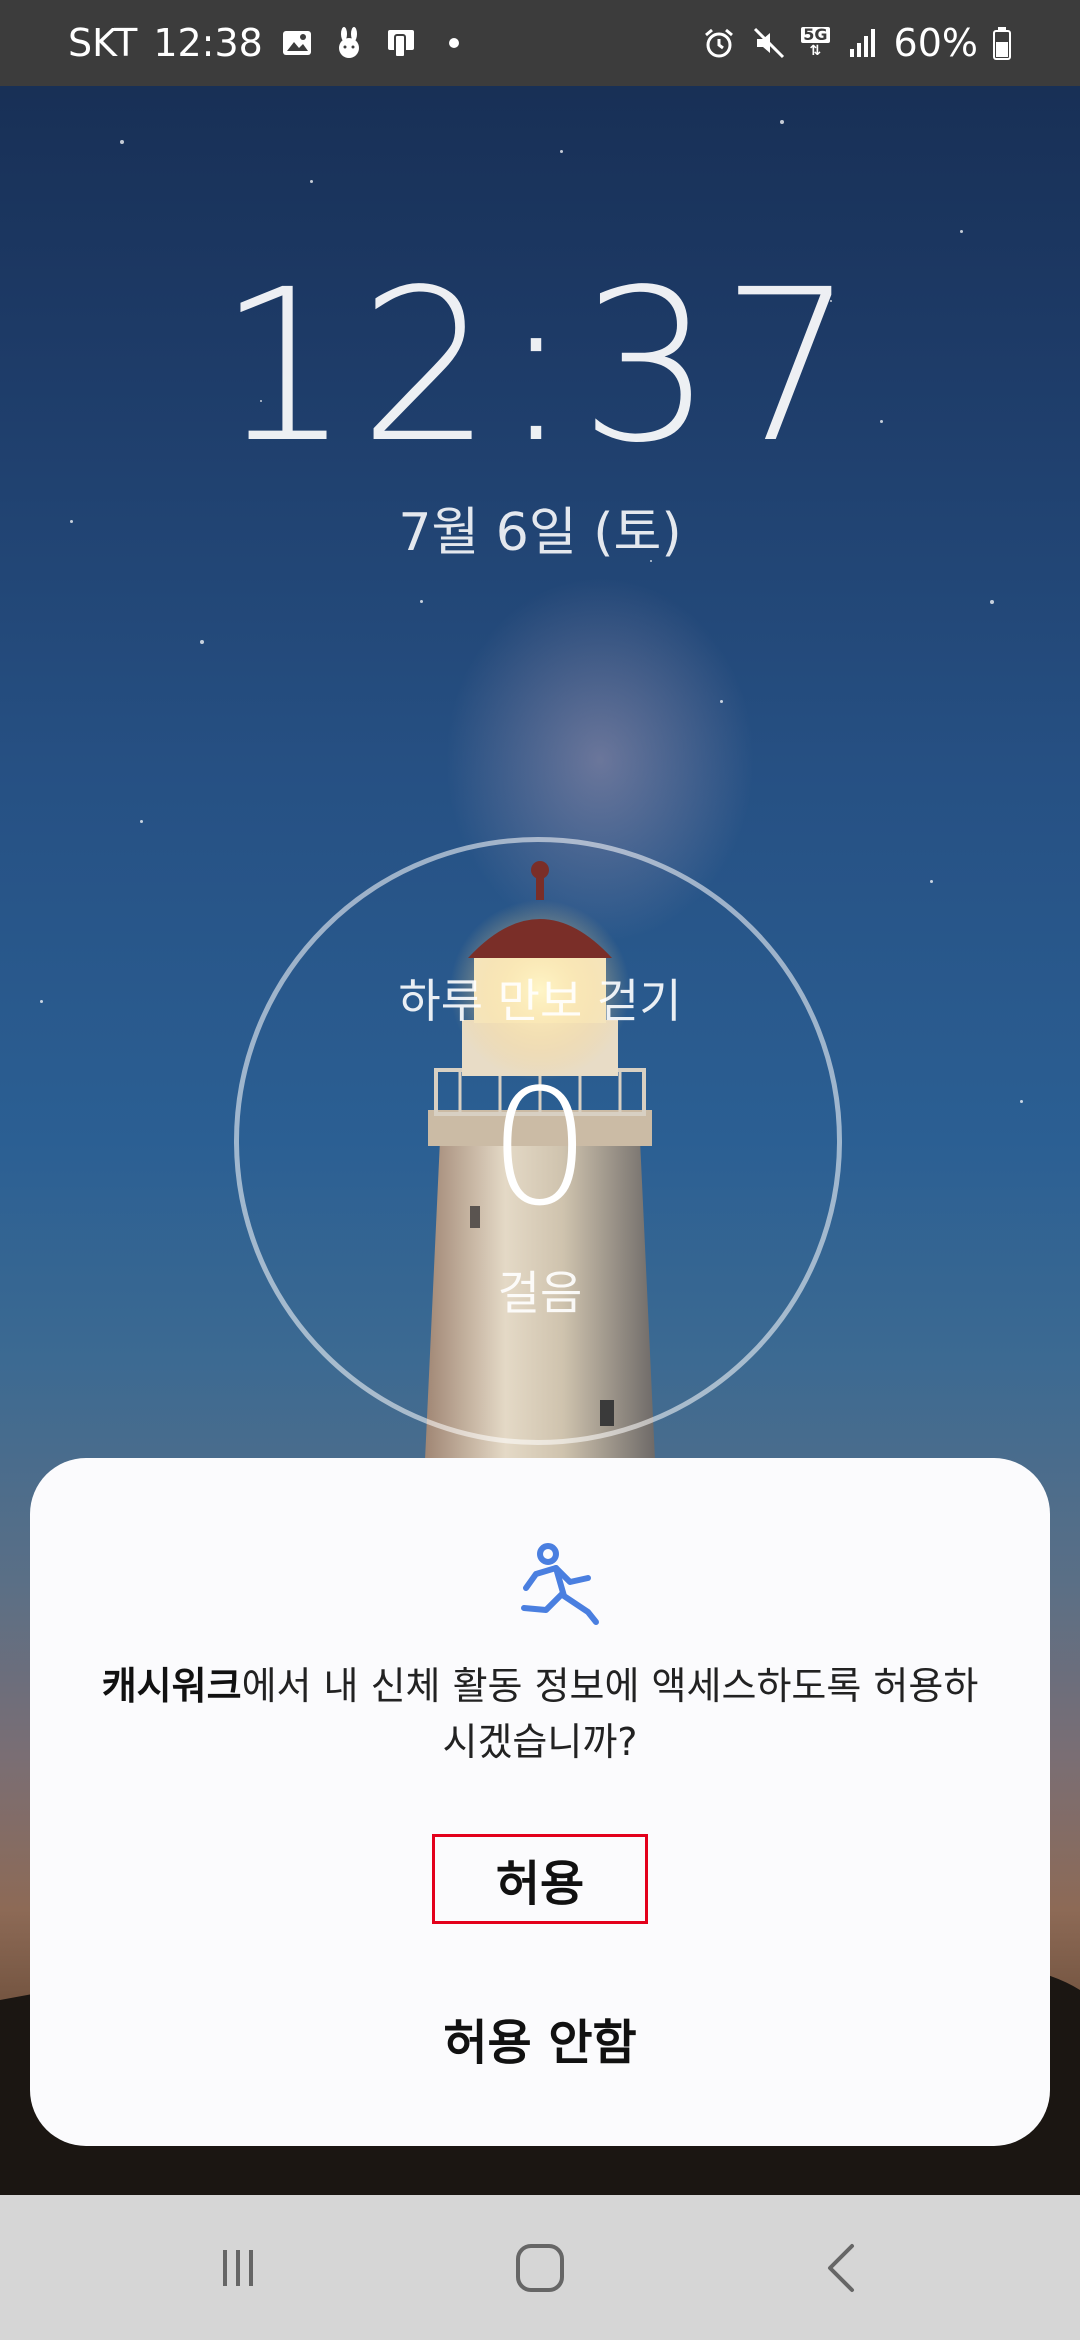 This screenshot has height=2340, width=1080. I want to click on deny-button: 허용 안함, so click(540, 2038).